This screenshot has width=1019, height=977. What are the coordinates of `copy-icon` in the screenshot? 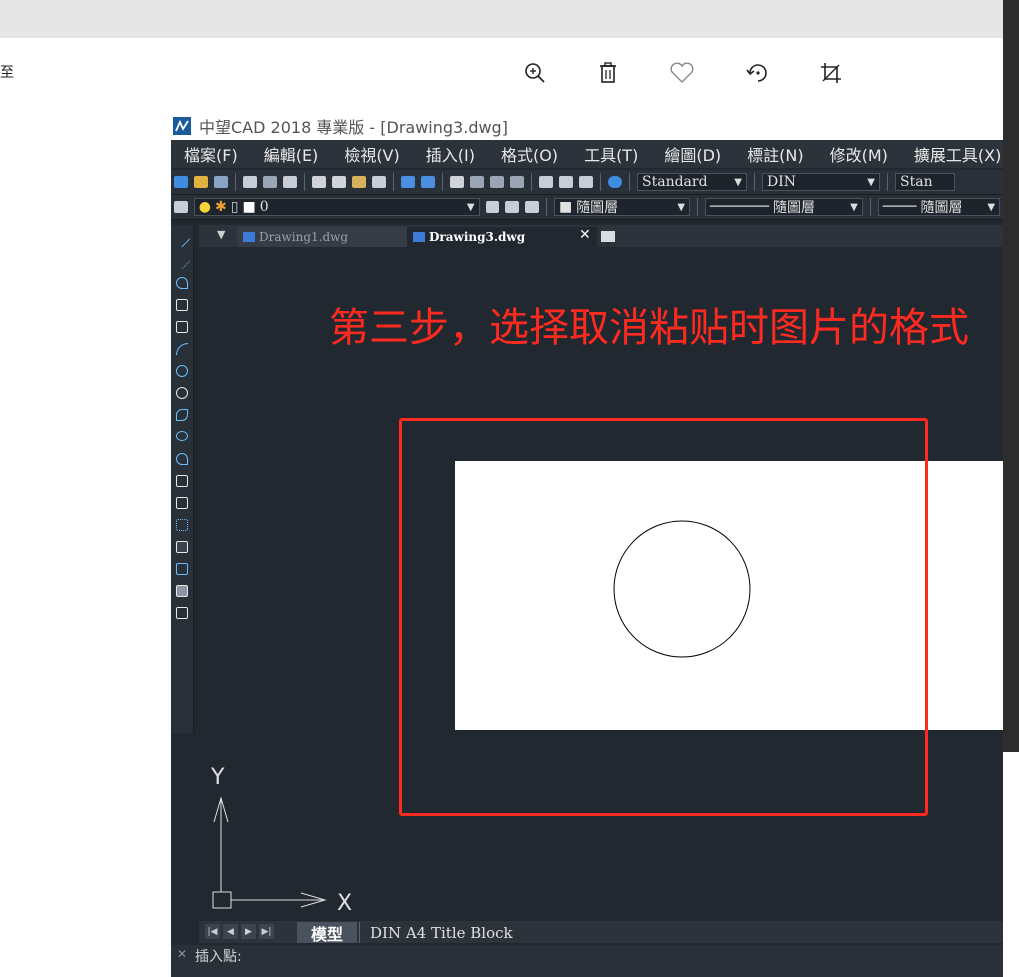 It's located at (339, 182).